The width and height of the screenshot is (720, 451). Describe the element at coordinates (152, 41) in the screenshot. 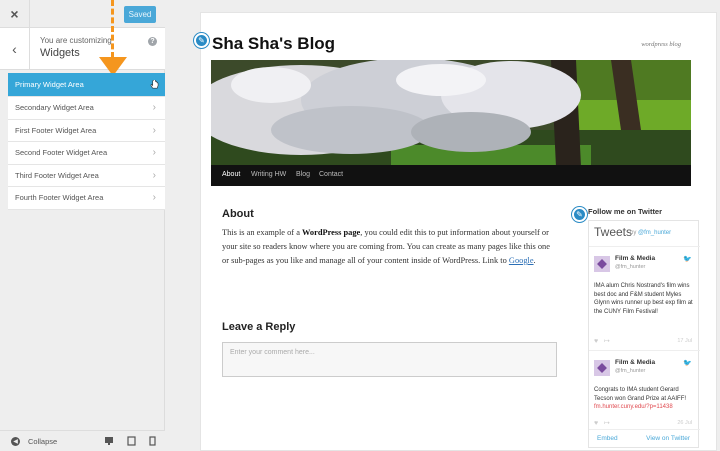

I see `help-icon: ?` at that location.